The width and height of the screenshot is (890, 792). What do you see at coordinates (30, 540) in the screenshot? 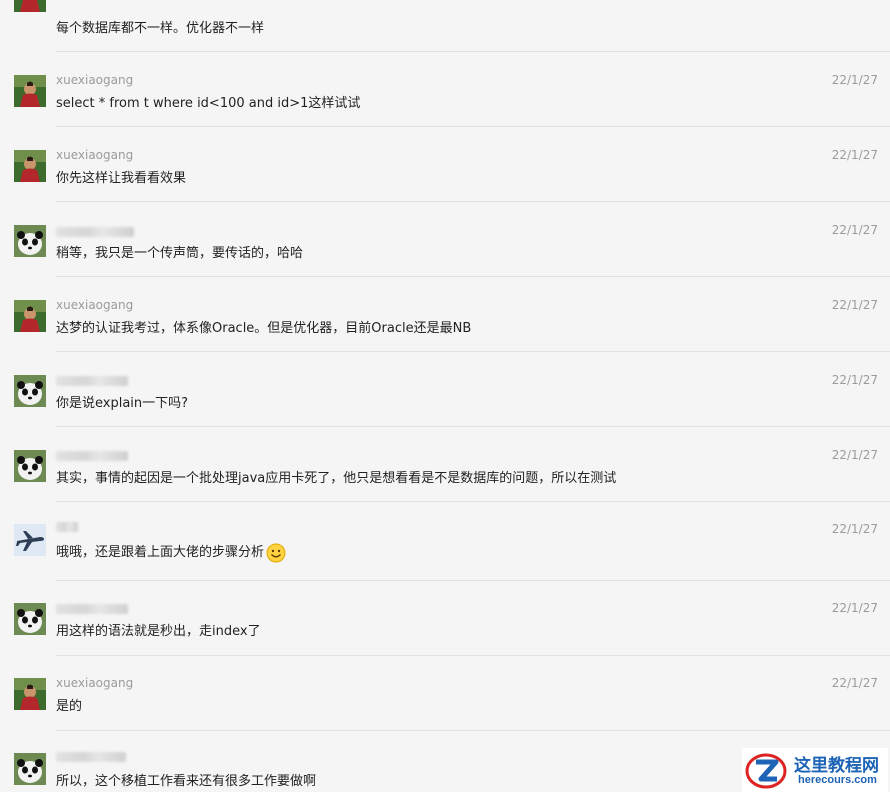
I see `user-avatar-plane` at bounding box center [30, 540].